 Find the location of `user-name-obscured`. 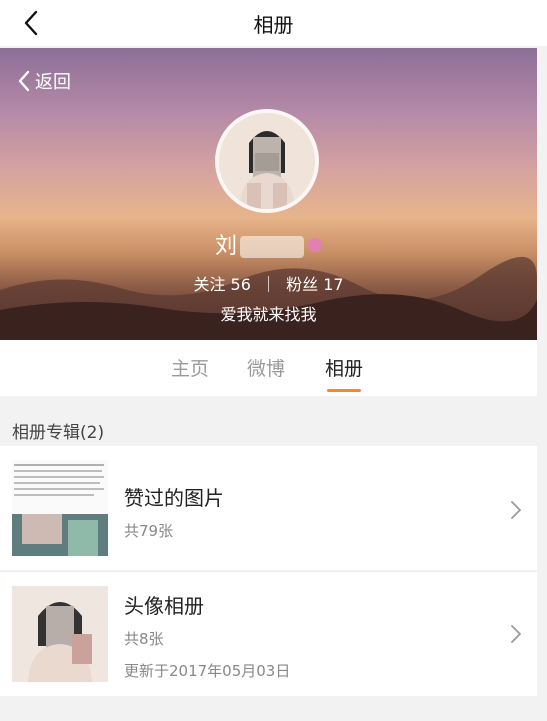

user-name-obscured is located at coordinates (272, 247).